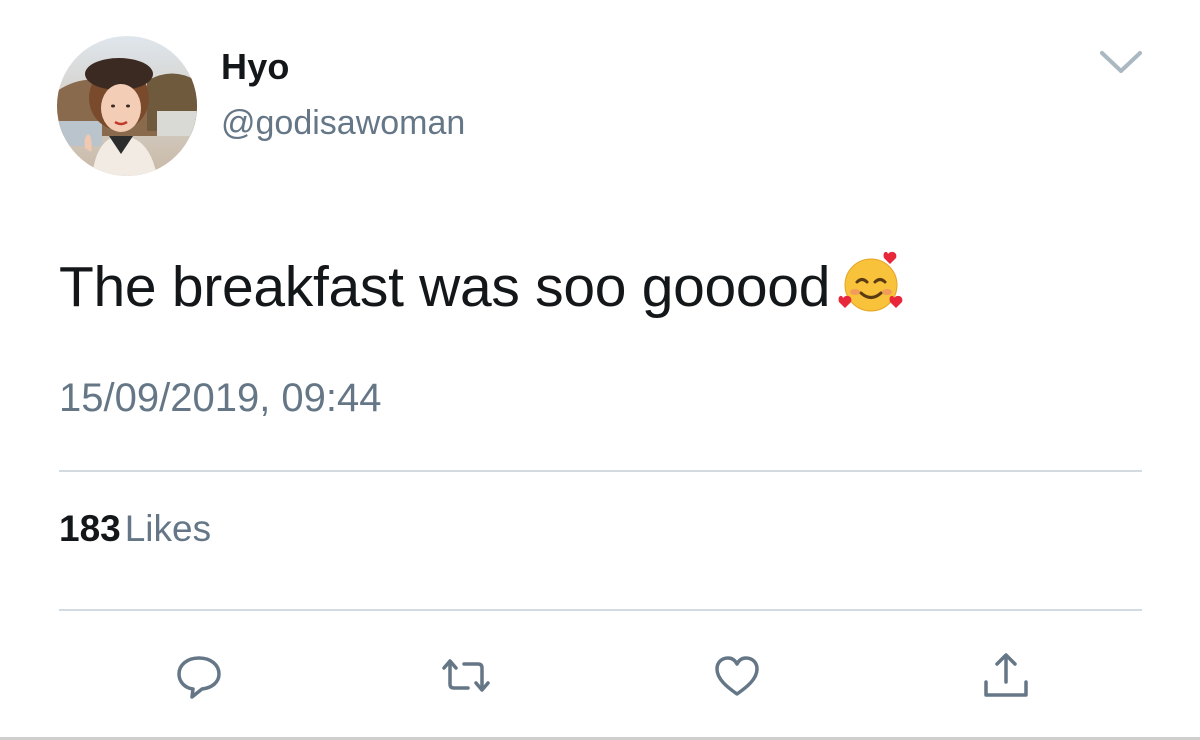  Describe the element at coordinates (255, 67) in the screenshot. I see `display-name: Hyo` at that location.